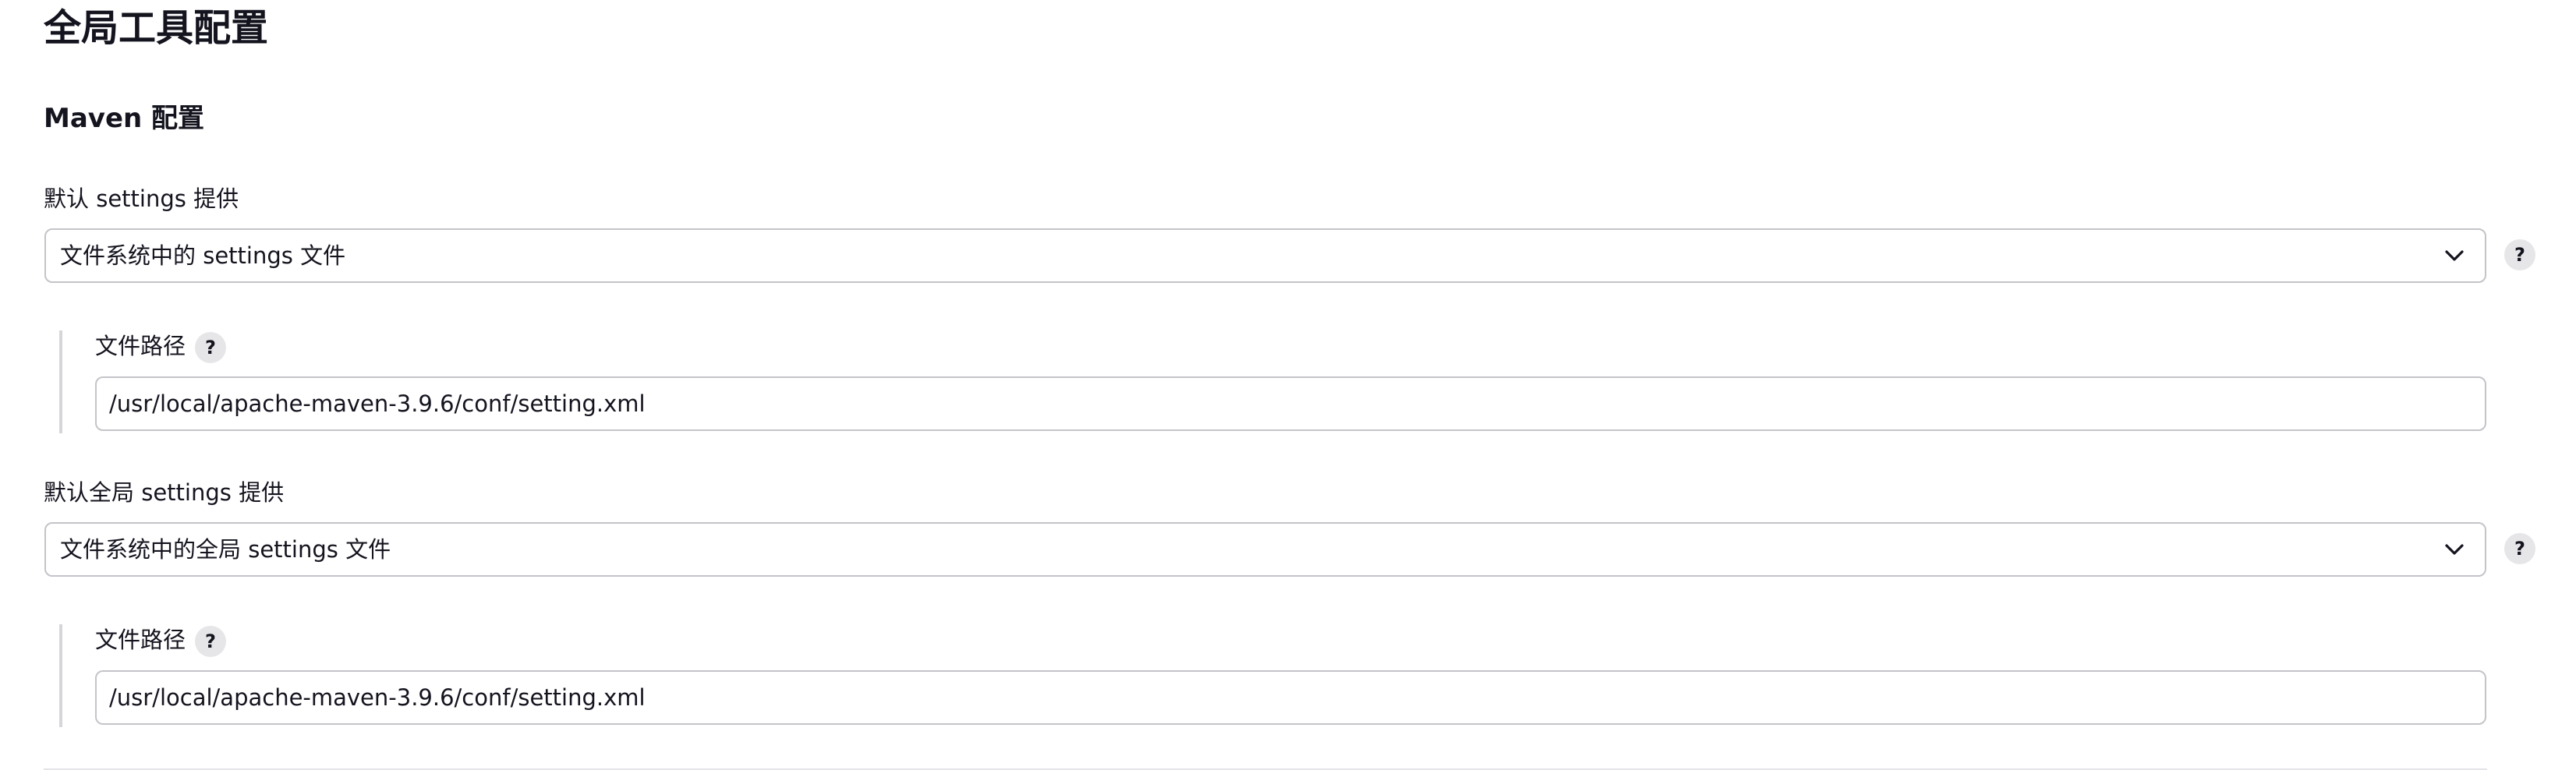 The width and height of the screenshot is (2576, 770). I want to click on settings-provider-label: 默认 settings 提供, so click(141, 198).